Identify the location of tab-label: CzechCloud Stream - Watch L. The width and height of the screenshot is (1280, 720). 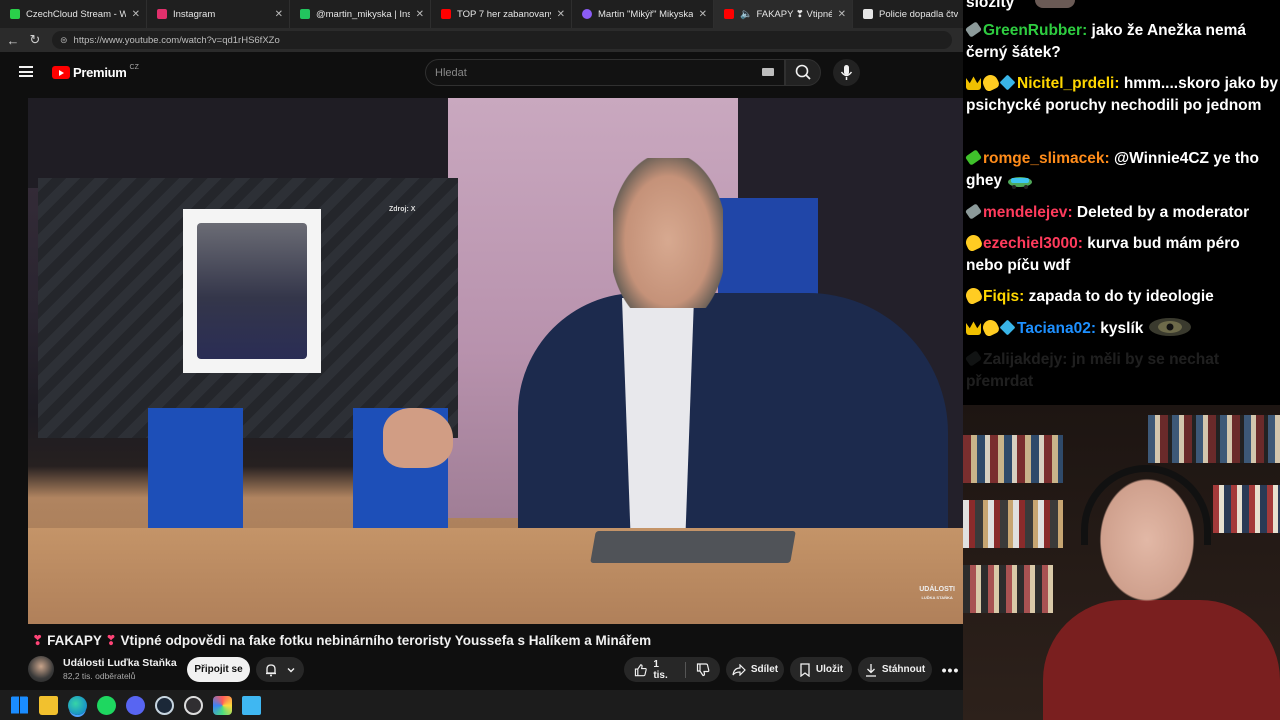
(76, 14).